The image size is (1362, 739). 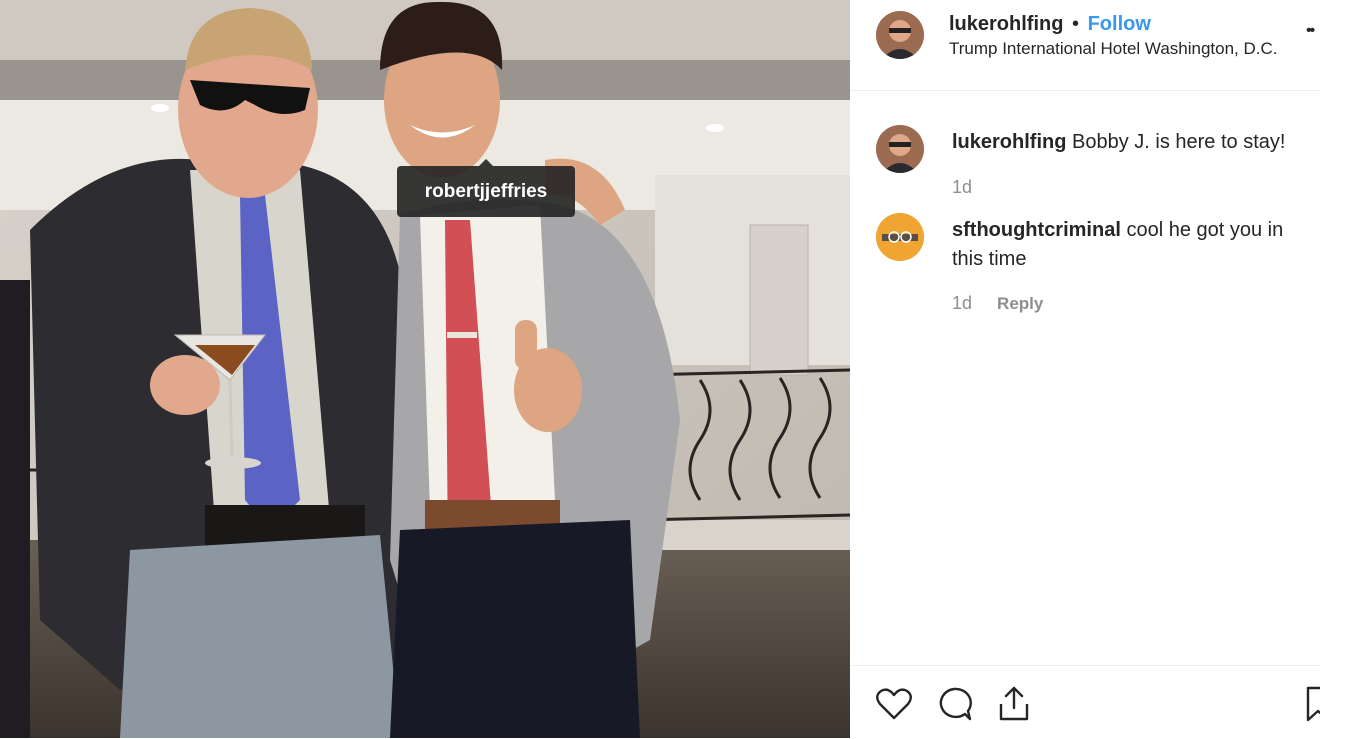 What do you see at coordinates (1309, 704) in the screenshot?
I see `bookmark-icon` at bounding box center [1309, 704].